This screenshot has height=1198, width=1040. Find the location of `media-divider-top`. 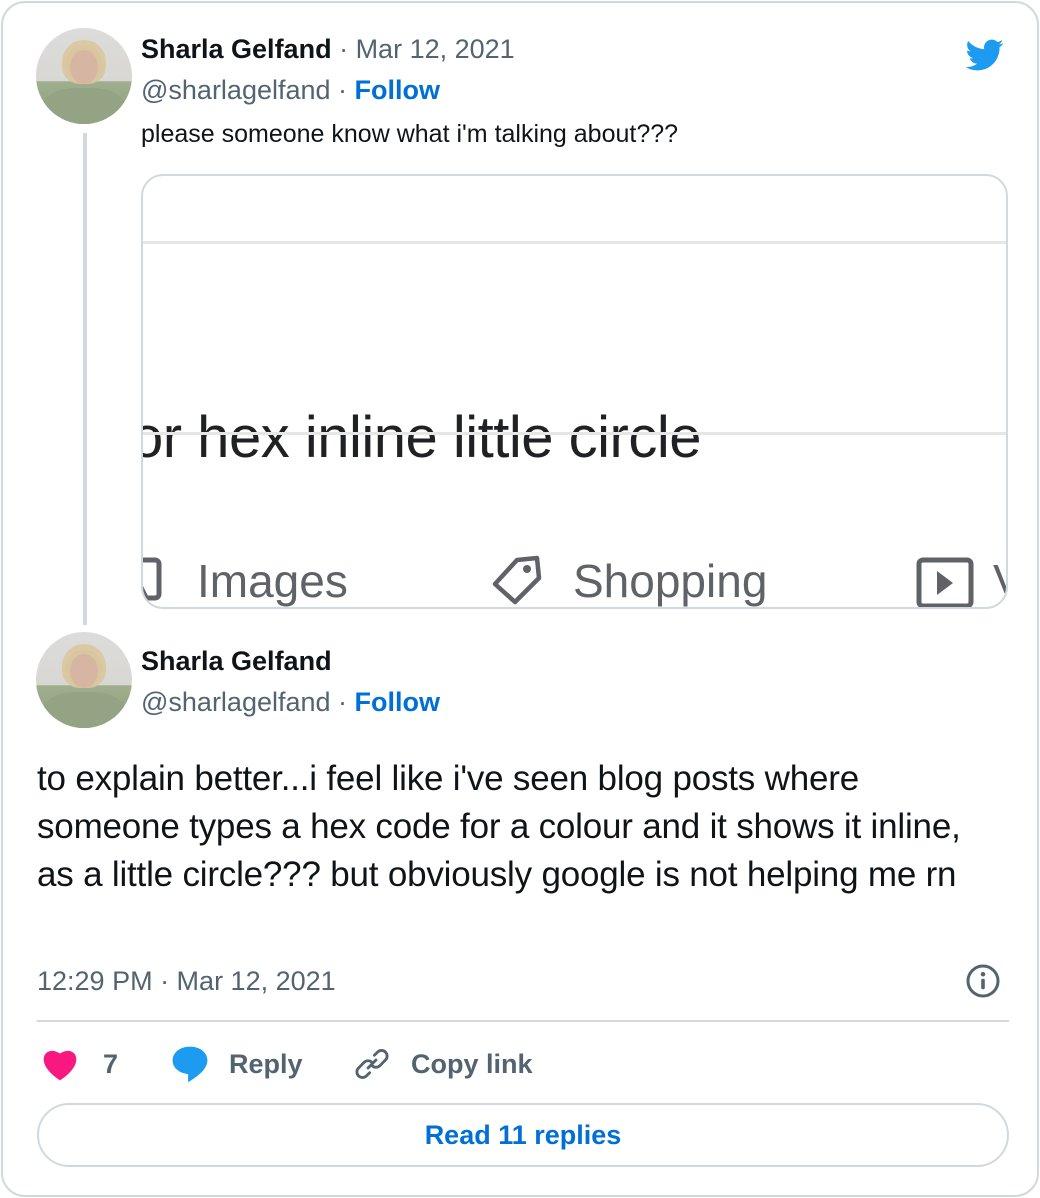

media-divider-top is located at coordinates (574, 242).